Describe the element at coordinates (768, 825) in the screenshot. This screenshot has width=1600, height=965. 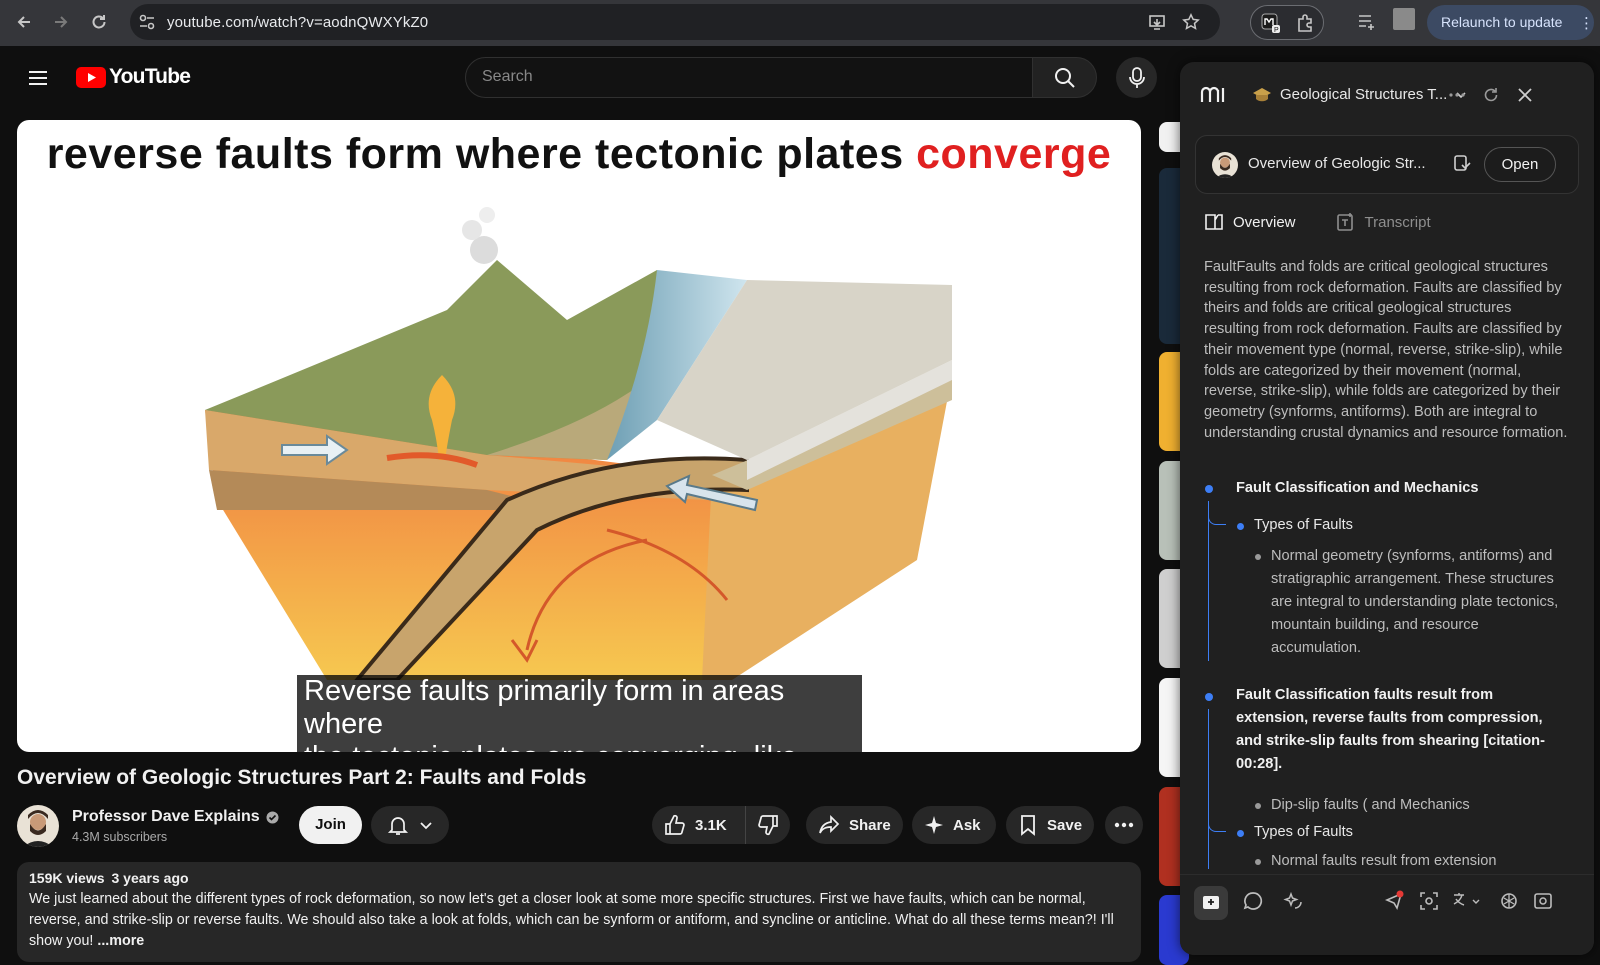
I see `thumbs-down-icon` at that location.